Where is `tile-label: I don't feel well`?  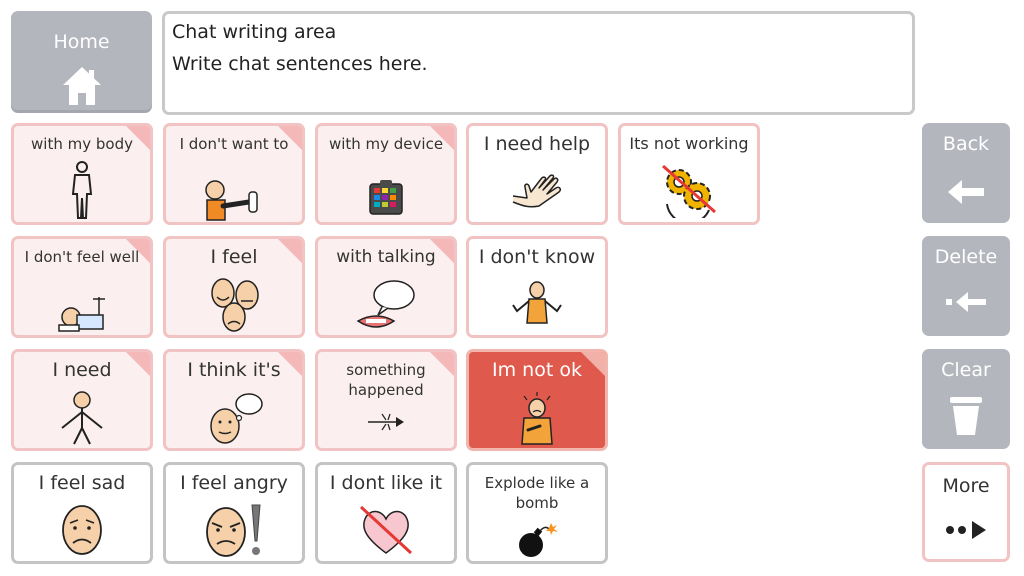
tile-label: I don't feel well is located at coordinates (82, 257).